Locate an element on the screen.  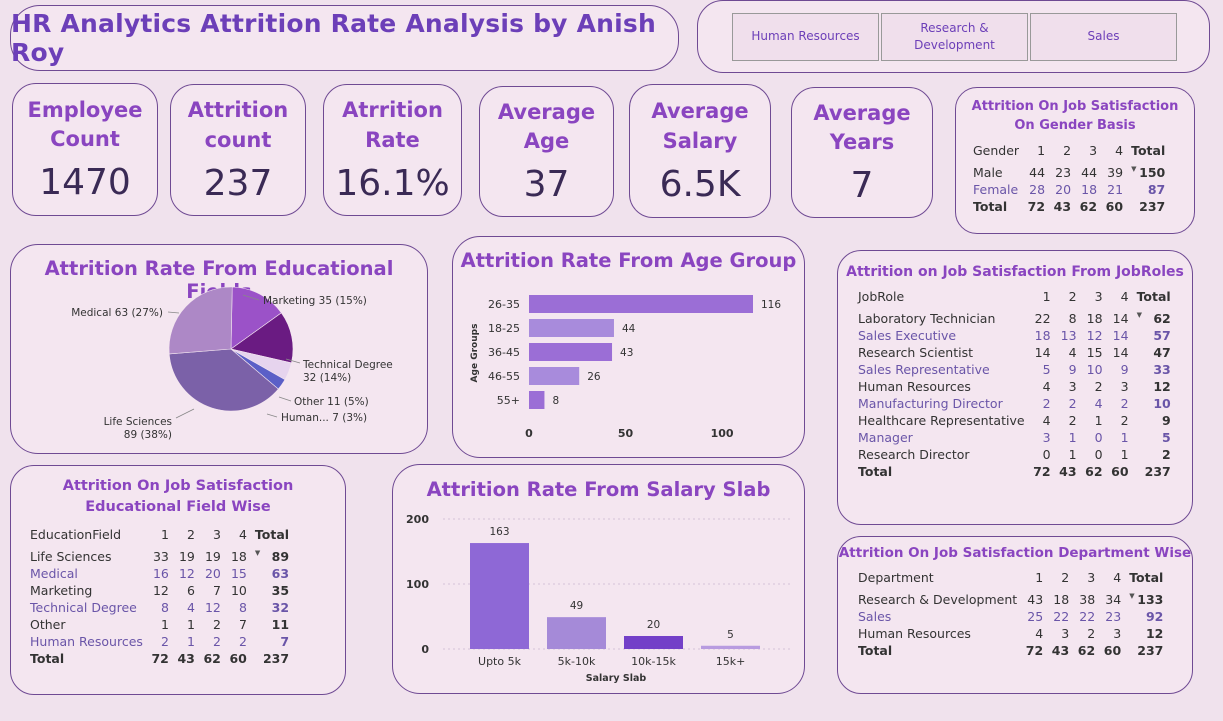
data-label: 20 is located at coordinates (653, 625).